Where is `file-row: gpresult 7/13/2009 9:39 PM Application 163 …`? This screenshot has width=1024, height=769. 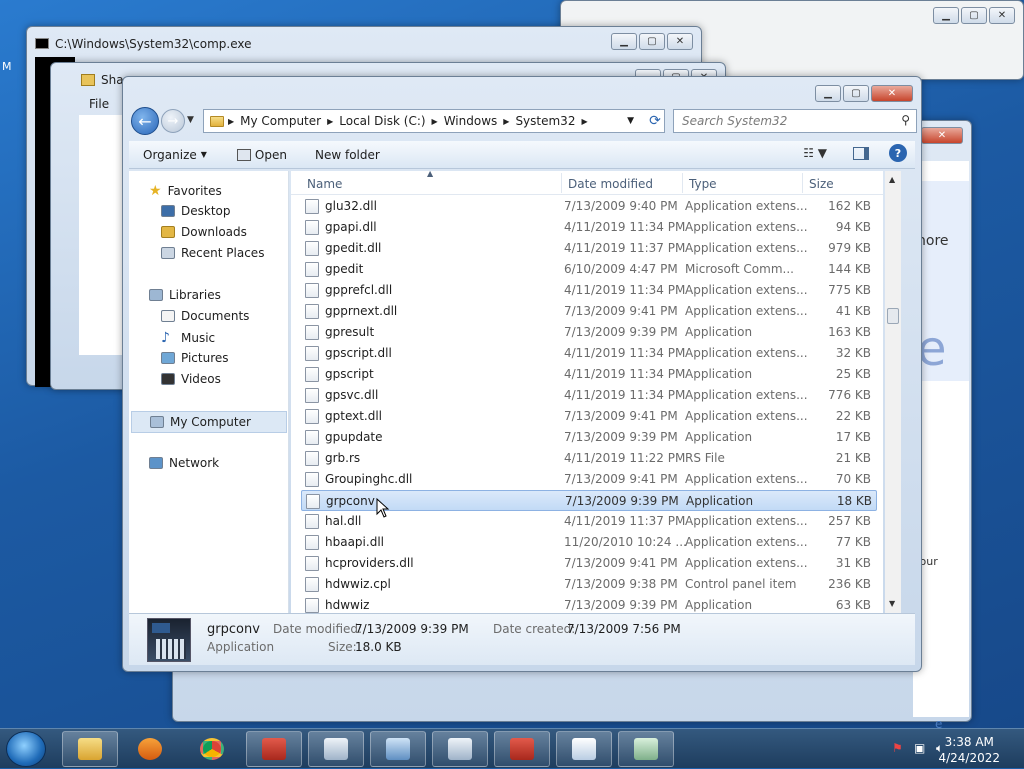
file-row: gpresult 7/13/2009 9:39 PM Application 163 … is located at coordinates (589, 332).